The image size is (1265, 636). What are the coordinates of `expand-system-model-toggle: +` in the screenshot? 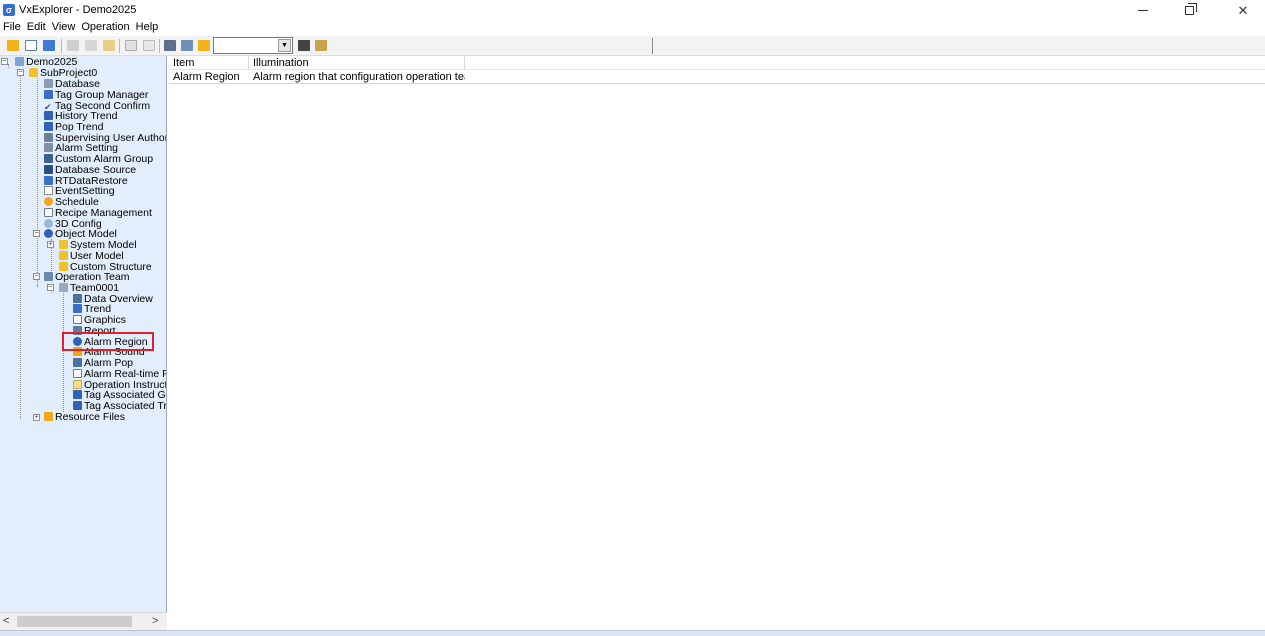 It's located at (50, 244).